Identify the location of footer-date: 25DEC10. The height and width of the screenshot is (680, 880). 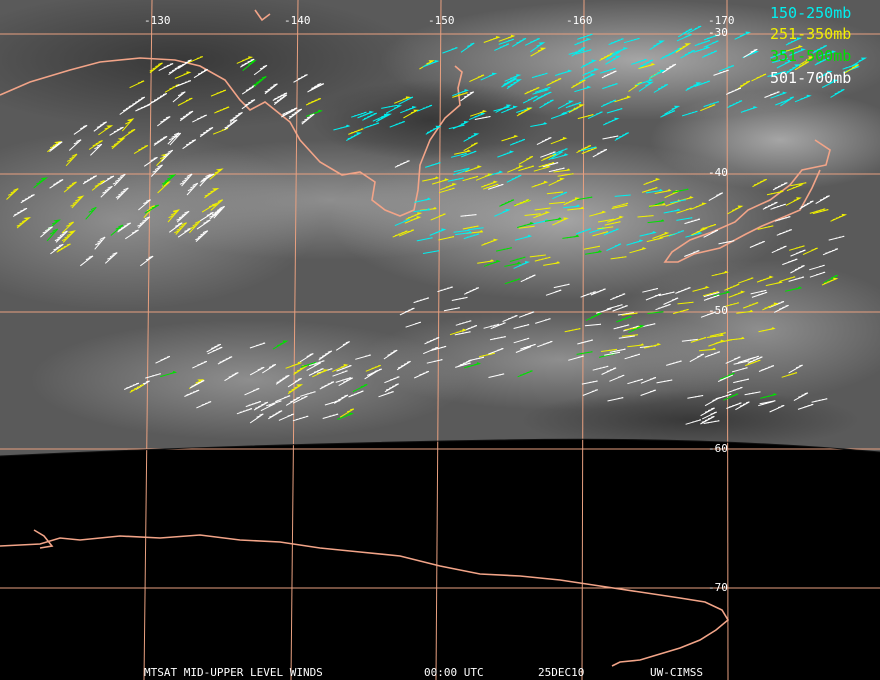
(561, 672).